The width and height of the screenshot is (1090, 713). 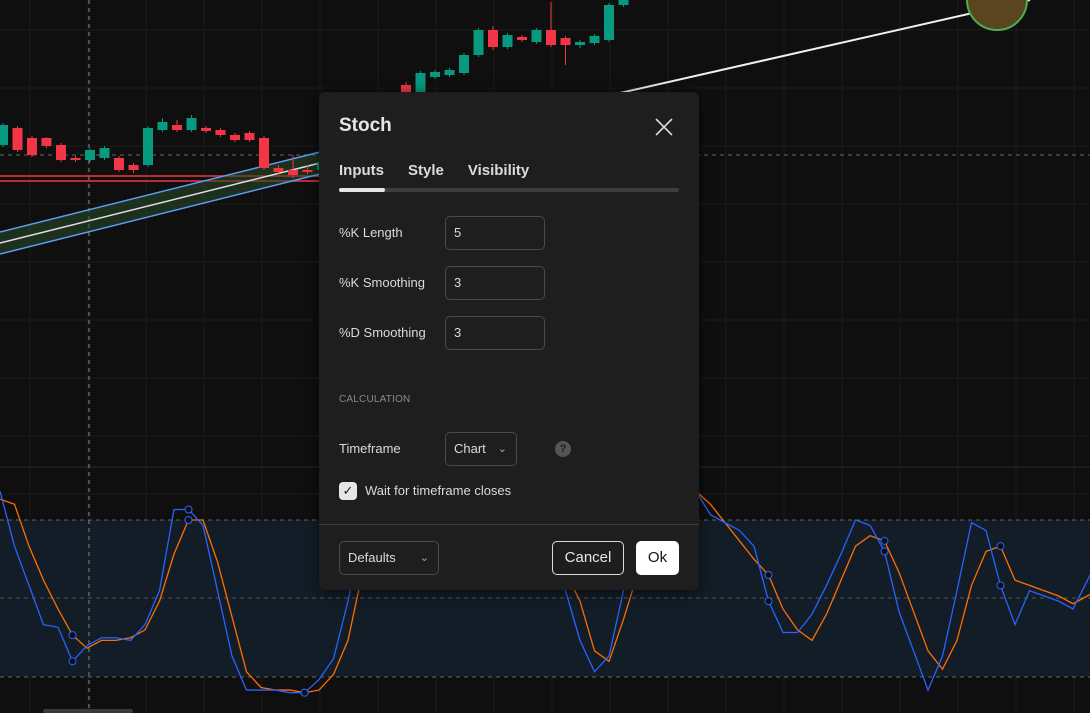 I want to click on ok-button: Ok, so click(x=657, y=558).